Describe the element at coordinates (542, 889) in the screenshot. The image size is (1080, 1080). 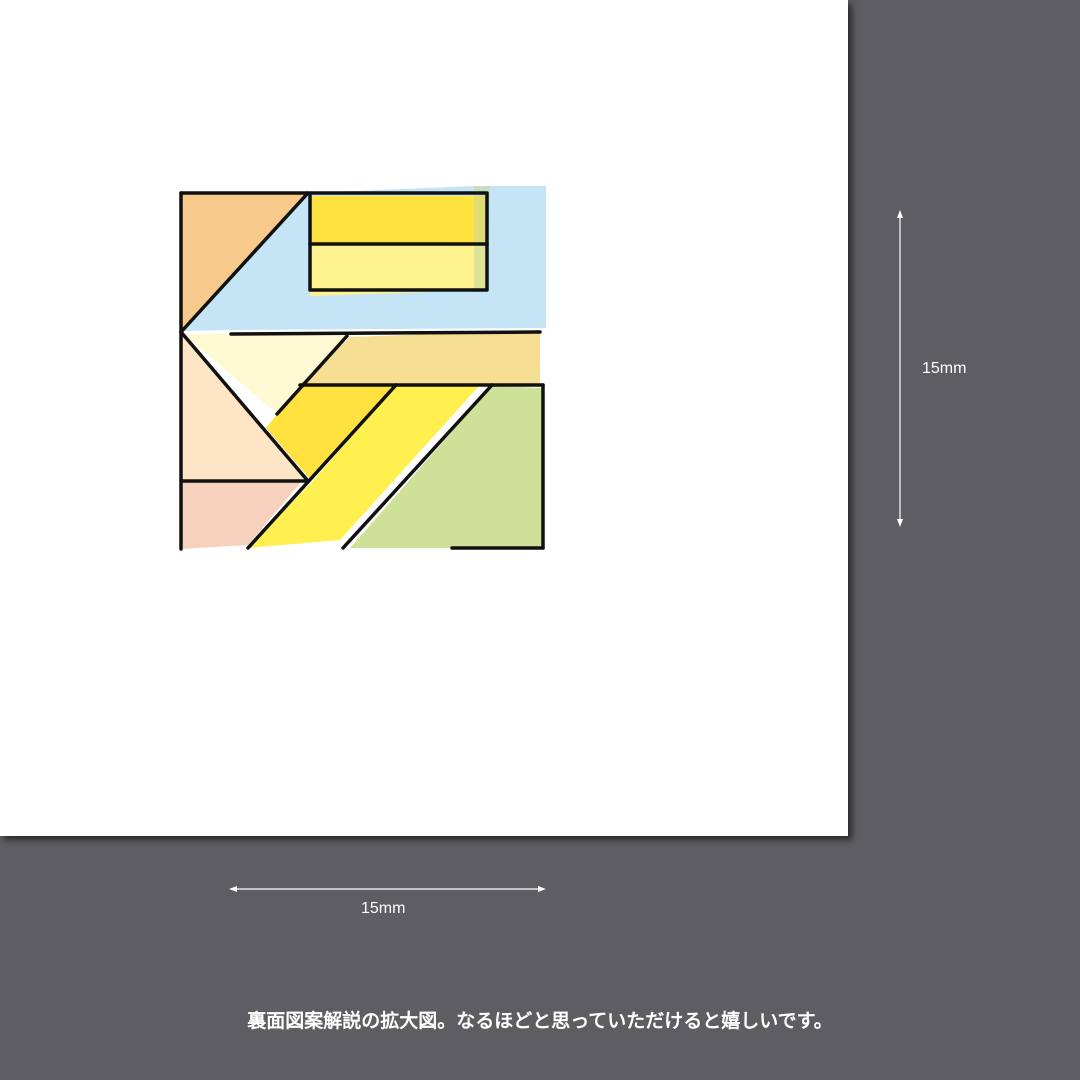
I see `arrowhead-right-icon` at that location.